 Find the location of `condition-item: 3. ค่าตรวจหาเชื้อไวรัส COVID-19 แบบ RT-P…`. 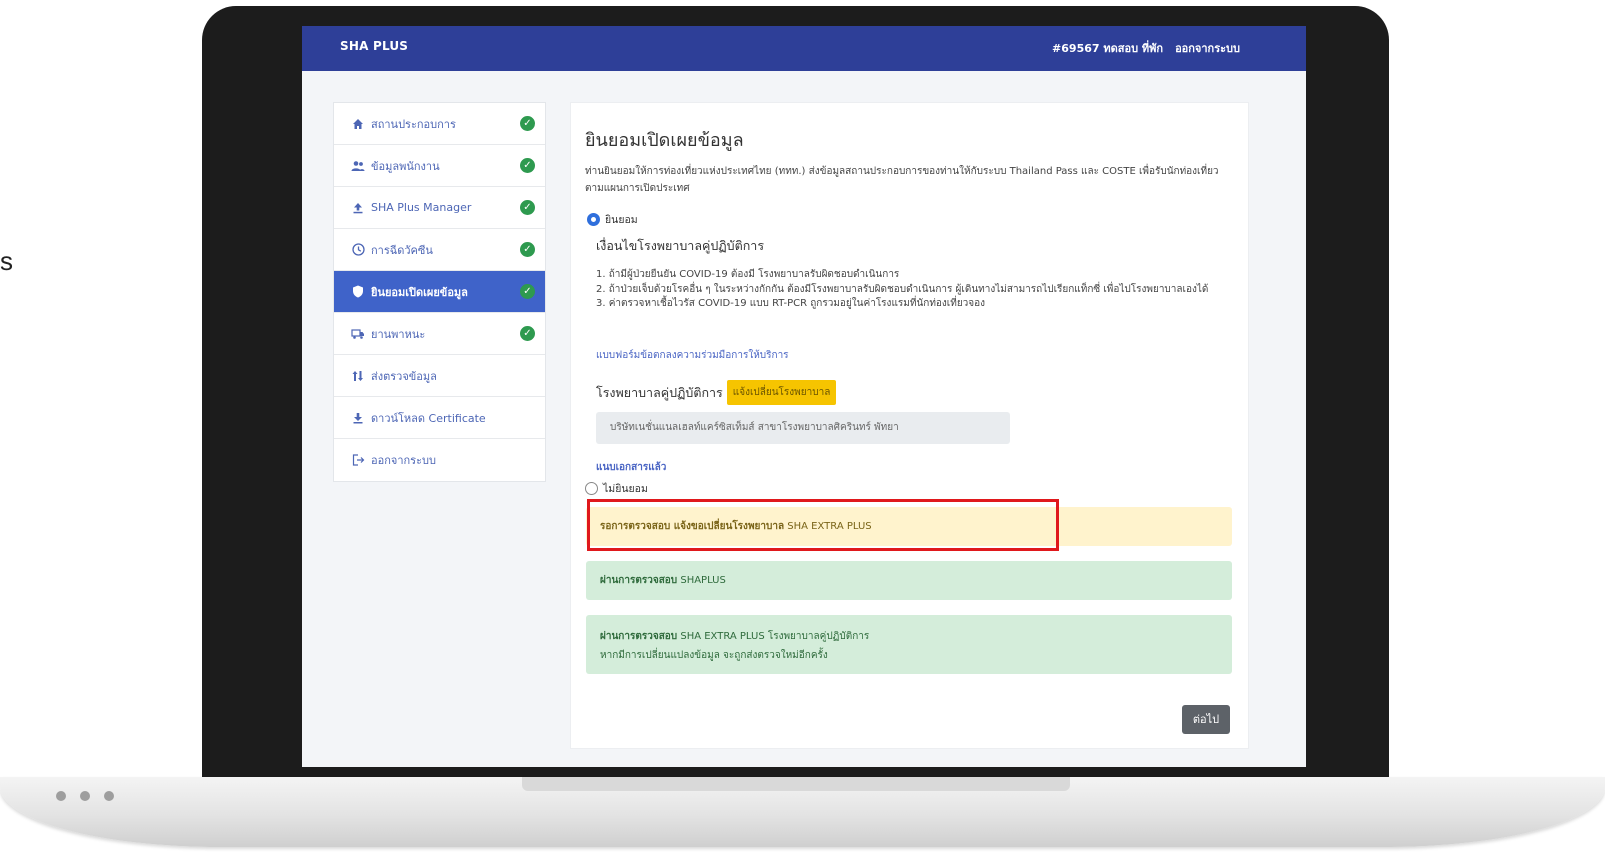

condition-item: 3. ค่าตรวจหาเชื้อไวรัส COVID-19 แบบ RT-P… is located at coordinates (791, 303).